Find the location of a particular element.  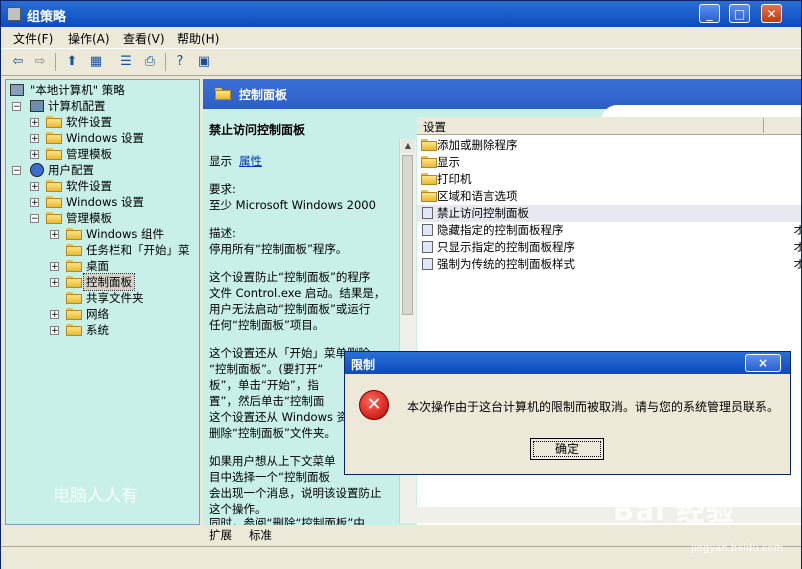

up-folder-icon: ⬆ is located at coordinates (72, 62).